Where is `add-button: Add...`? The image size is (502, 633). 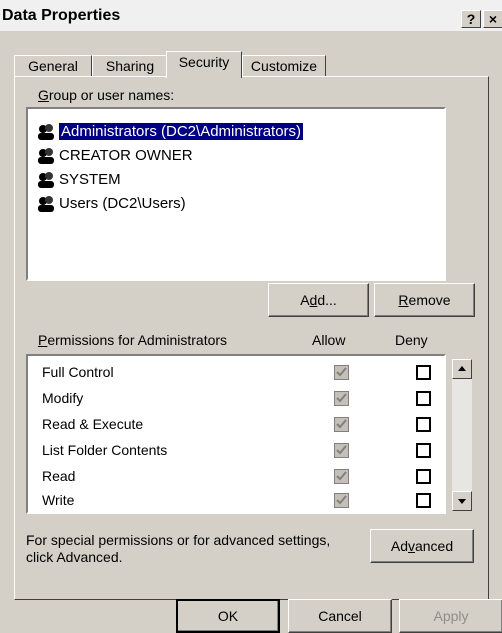
add-button: Add... is located at coordinates (318, 300).